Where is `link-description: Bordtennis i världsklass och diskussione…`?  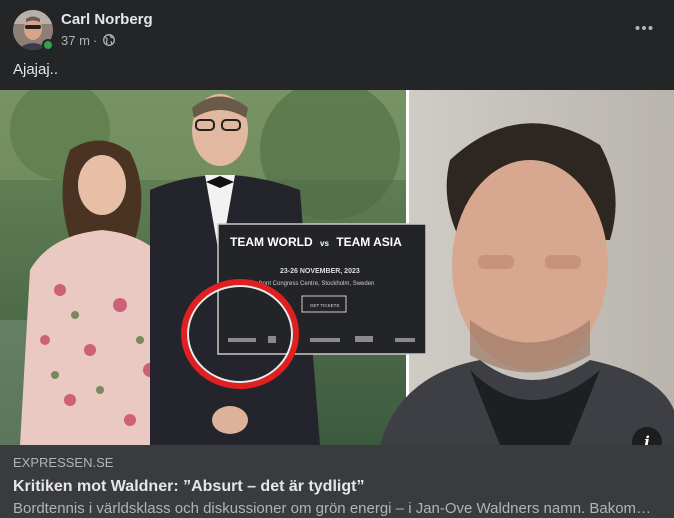
link-description: Bordtennis i världsklass och diskussione… is located at coordinates (333, 508).